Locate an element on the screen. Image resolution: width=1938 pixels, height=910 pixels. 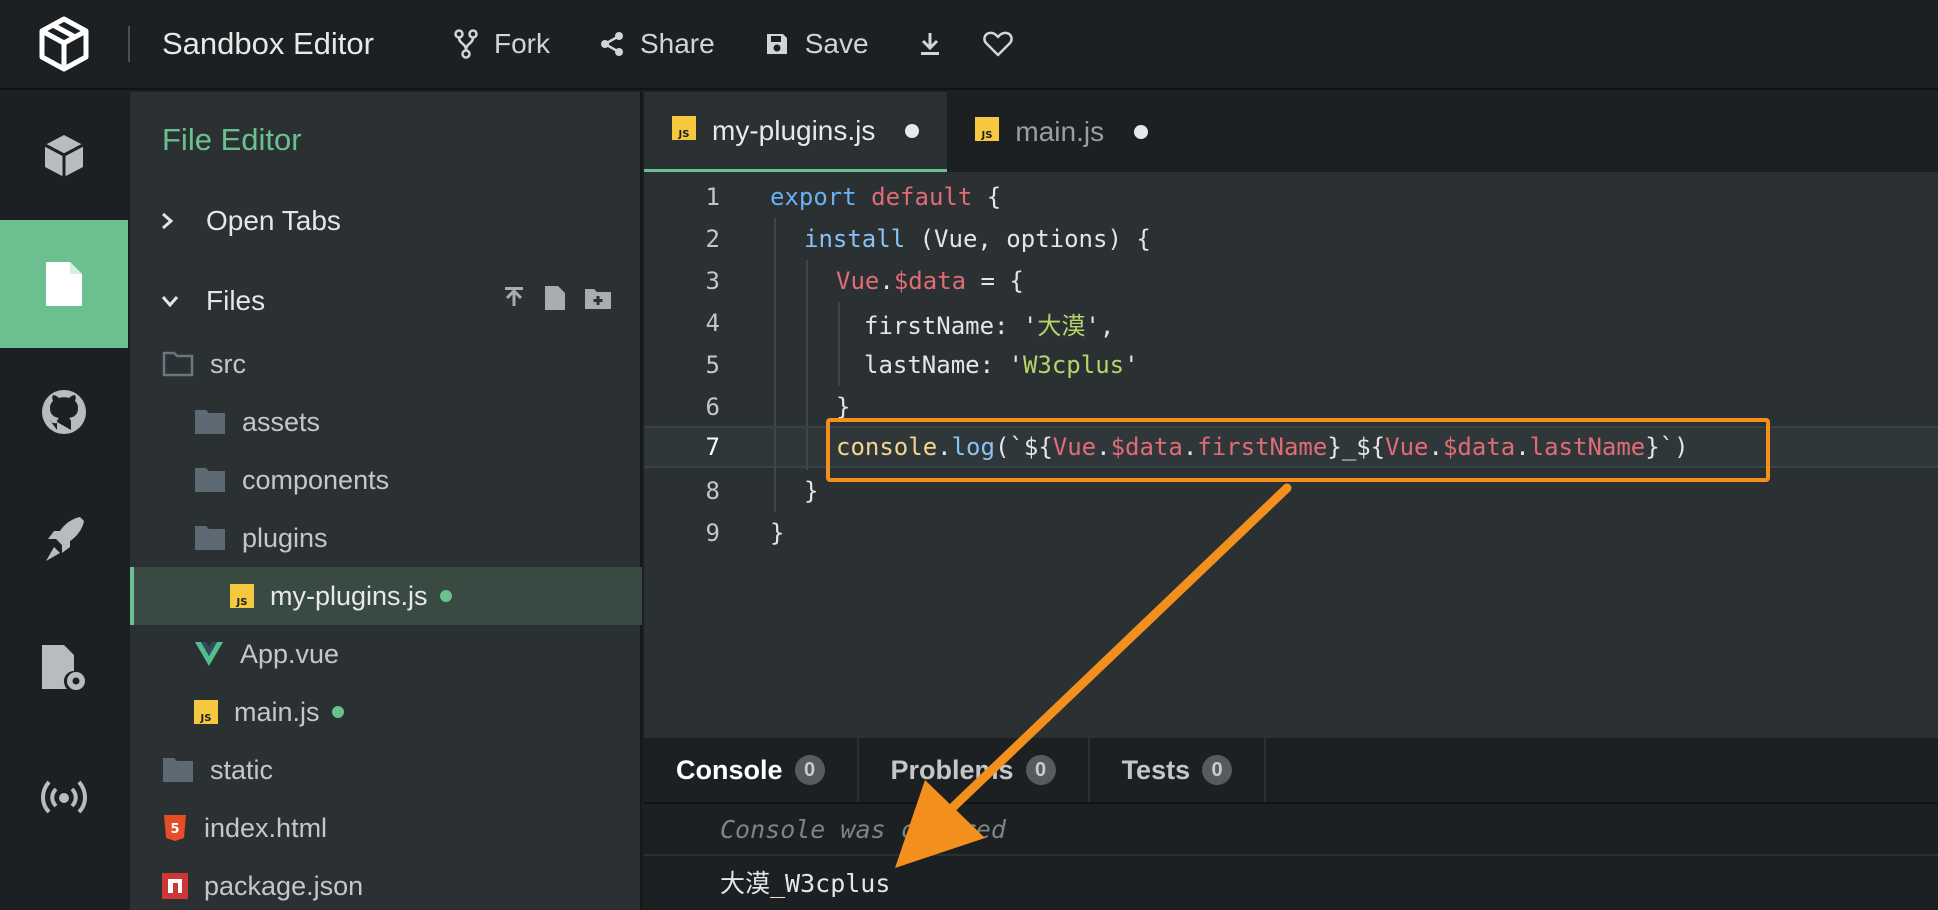
activity-live is located at coordinates (64, 796).